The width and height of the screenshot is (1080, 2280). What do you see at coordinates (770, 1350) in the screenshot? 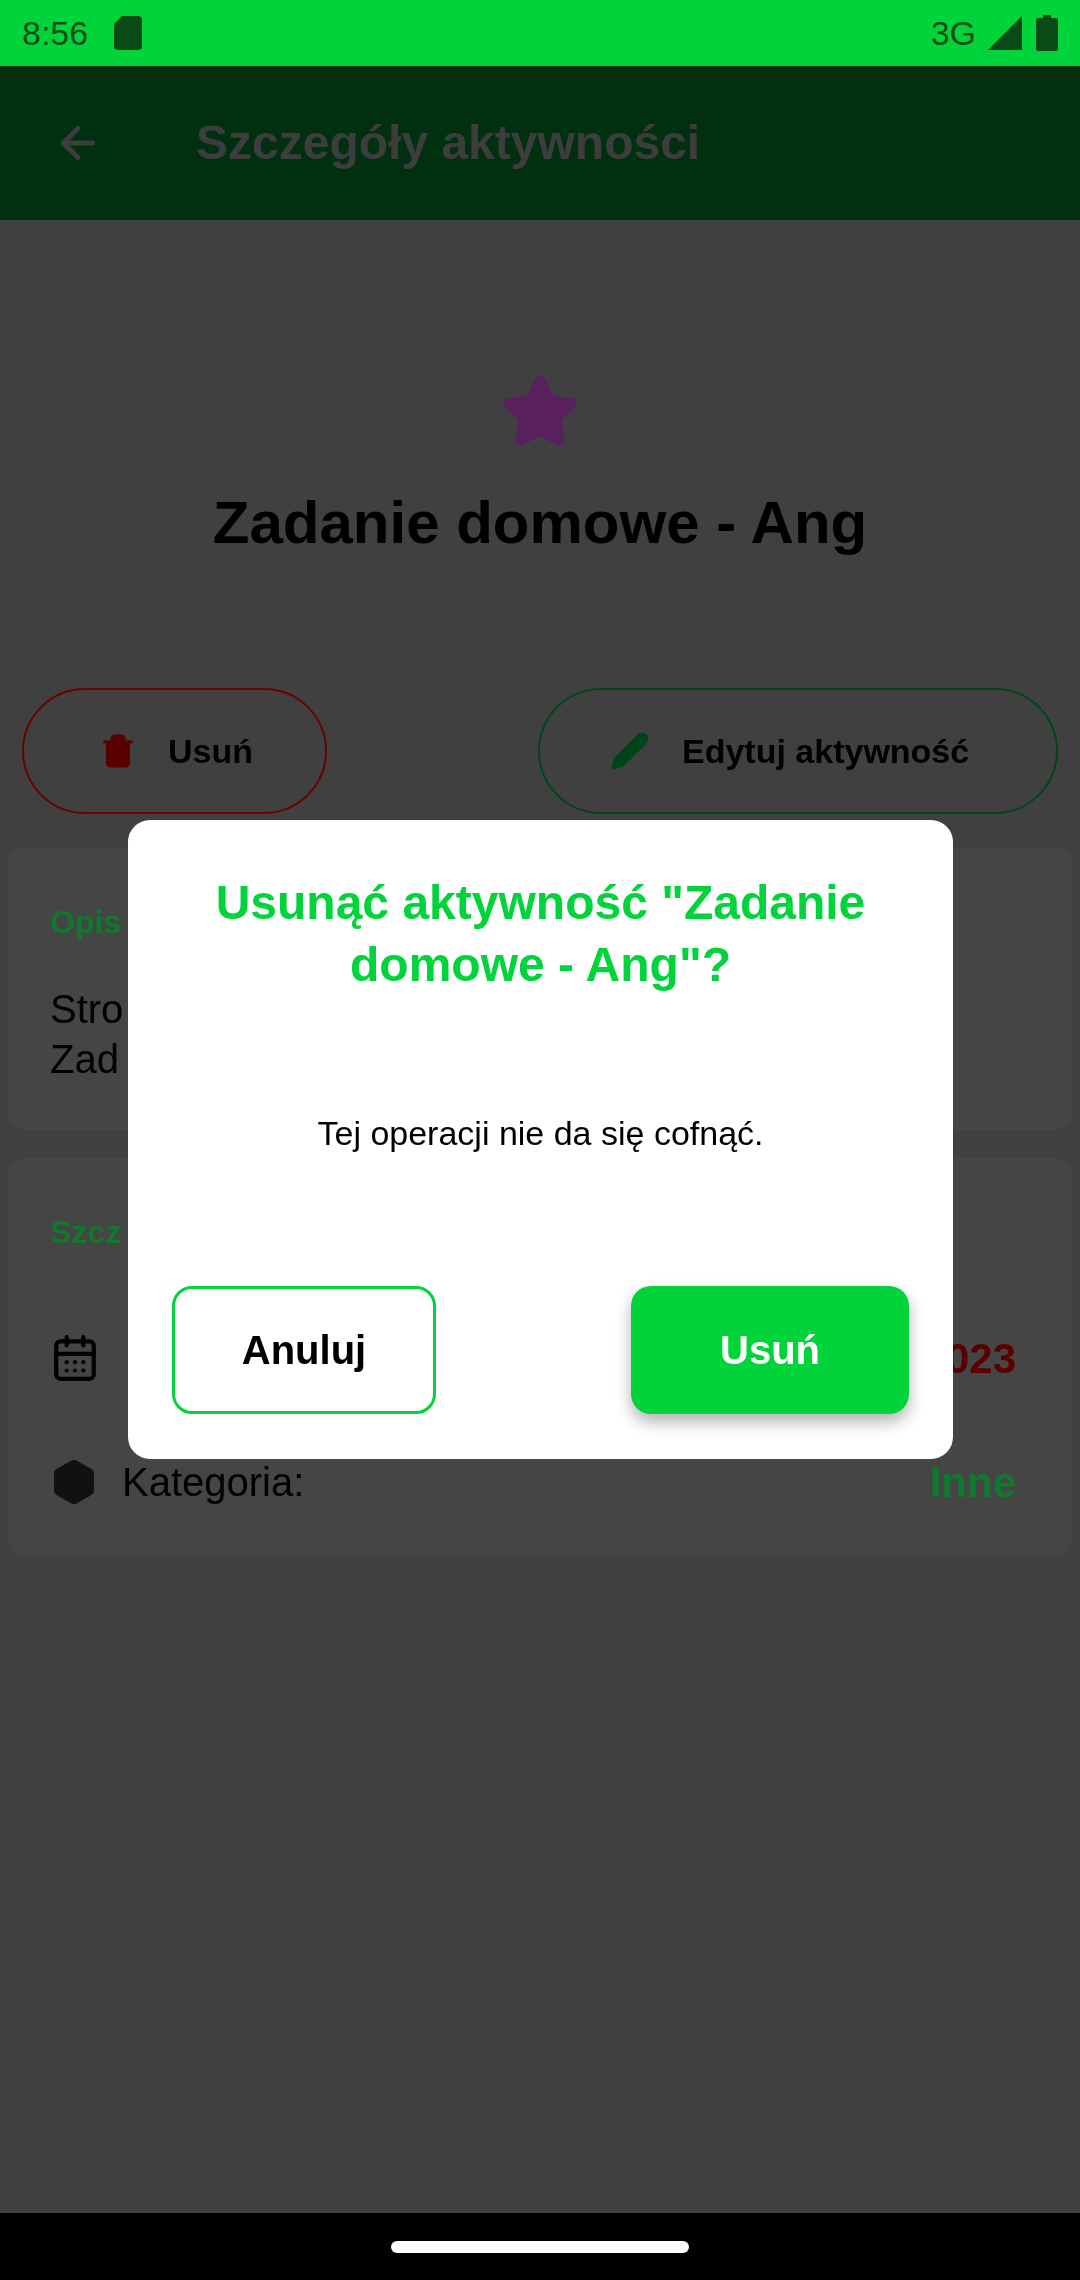
I see `confirm-delete-button: Usuń` at bounding box center [770, 1350].